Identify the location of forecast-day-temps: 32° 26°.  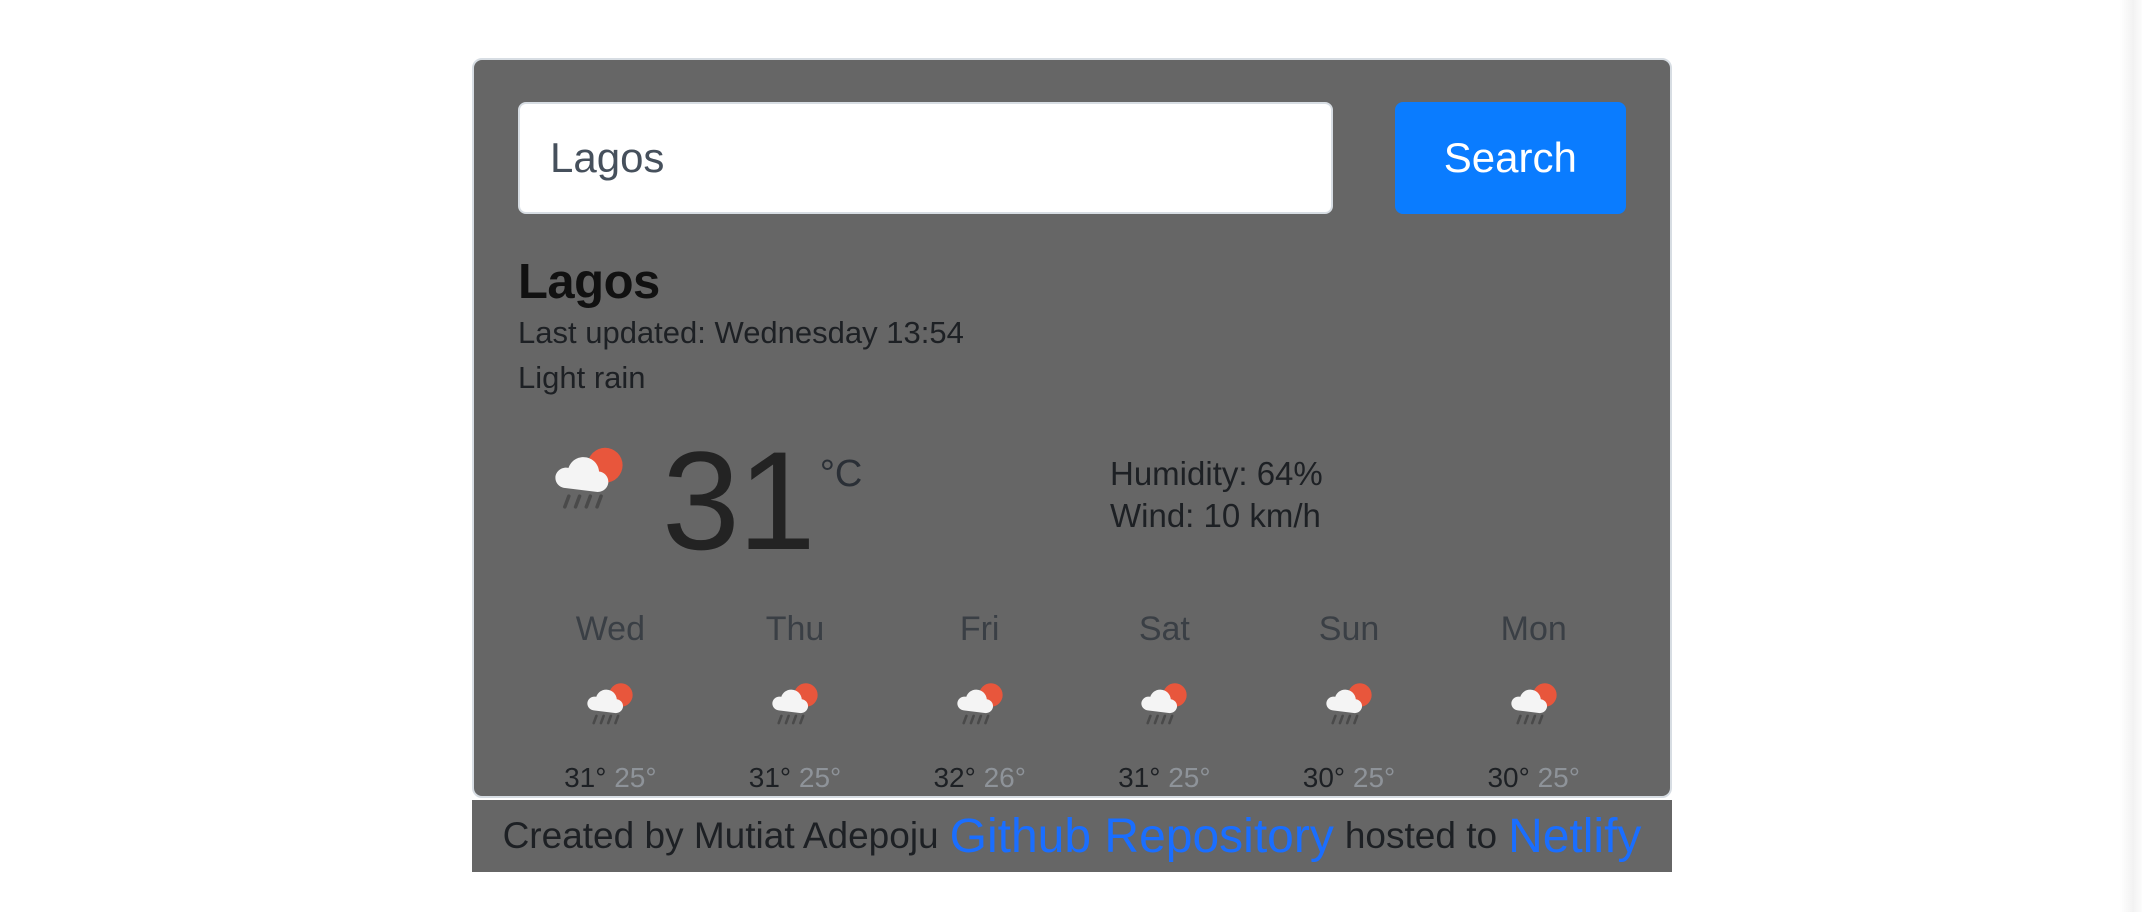
(979, 778).